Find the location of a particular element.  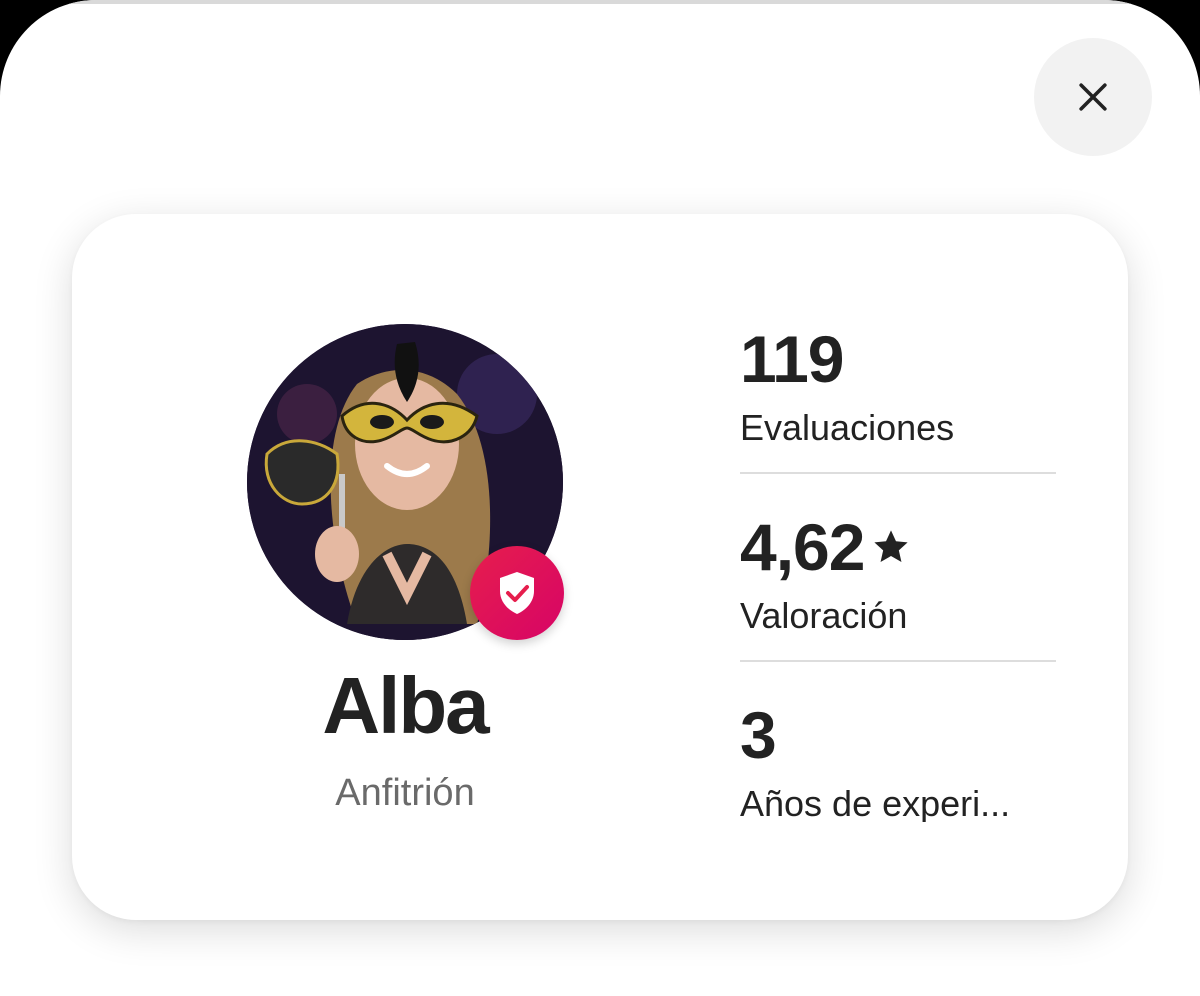

verified-badge is located at coordinates (517, 593).